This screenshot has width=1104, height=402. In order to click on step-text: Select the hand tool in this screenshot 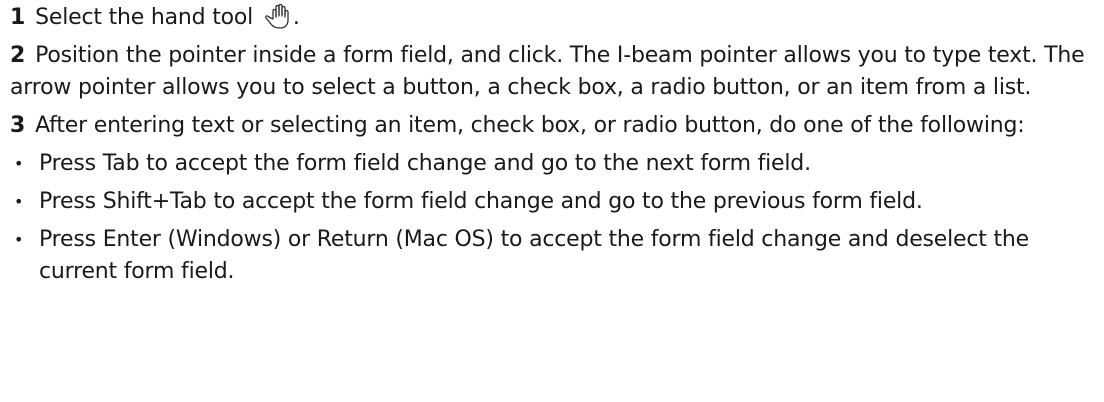, I will do `click(144, 17)`.